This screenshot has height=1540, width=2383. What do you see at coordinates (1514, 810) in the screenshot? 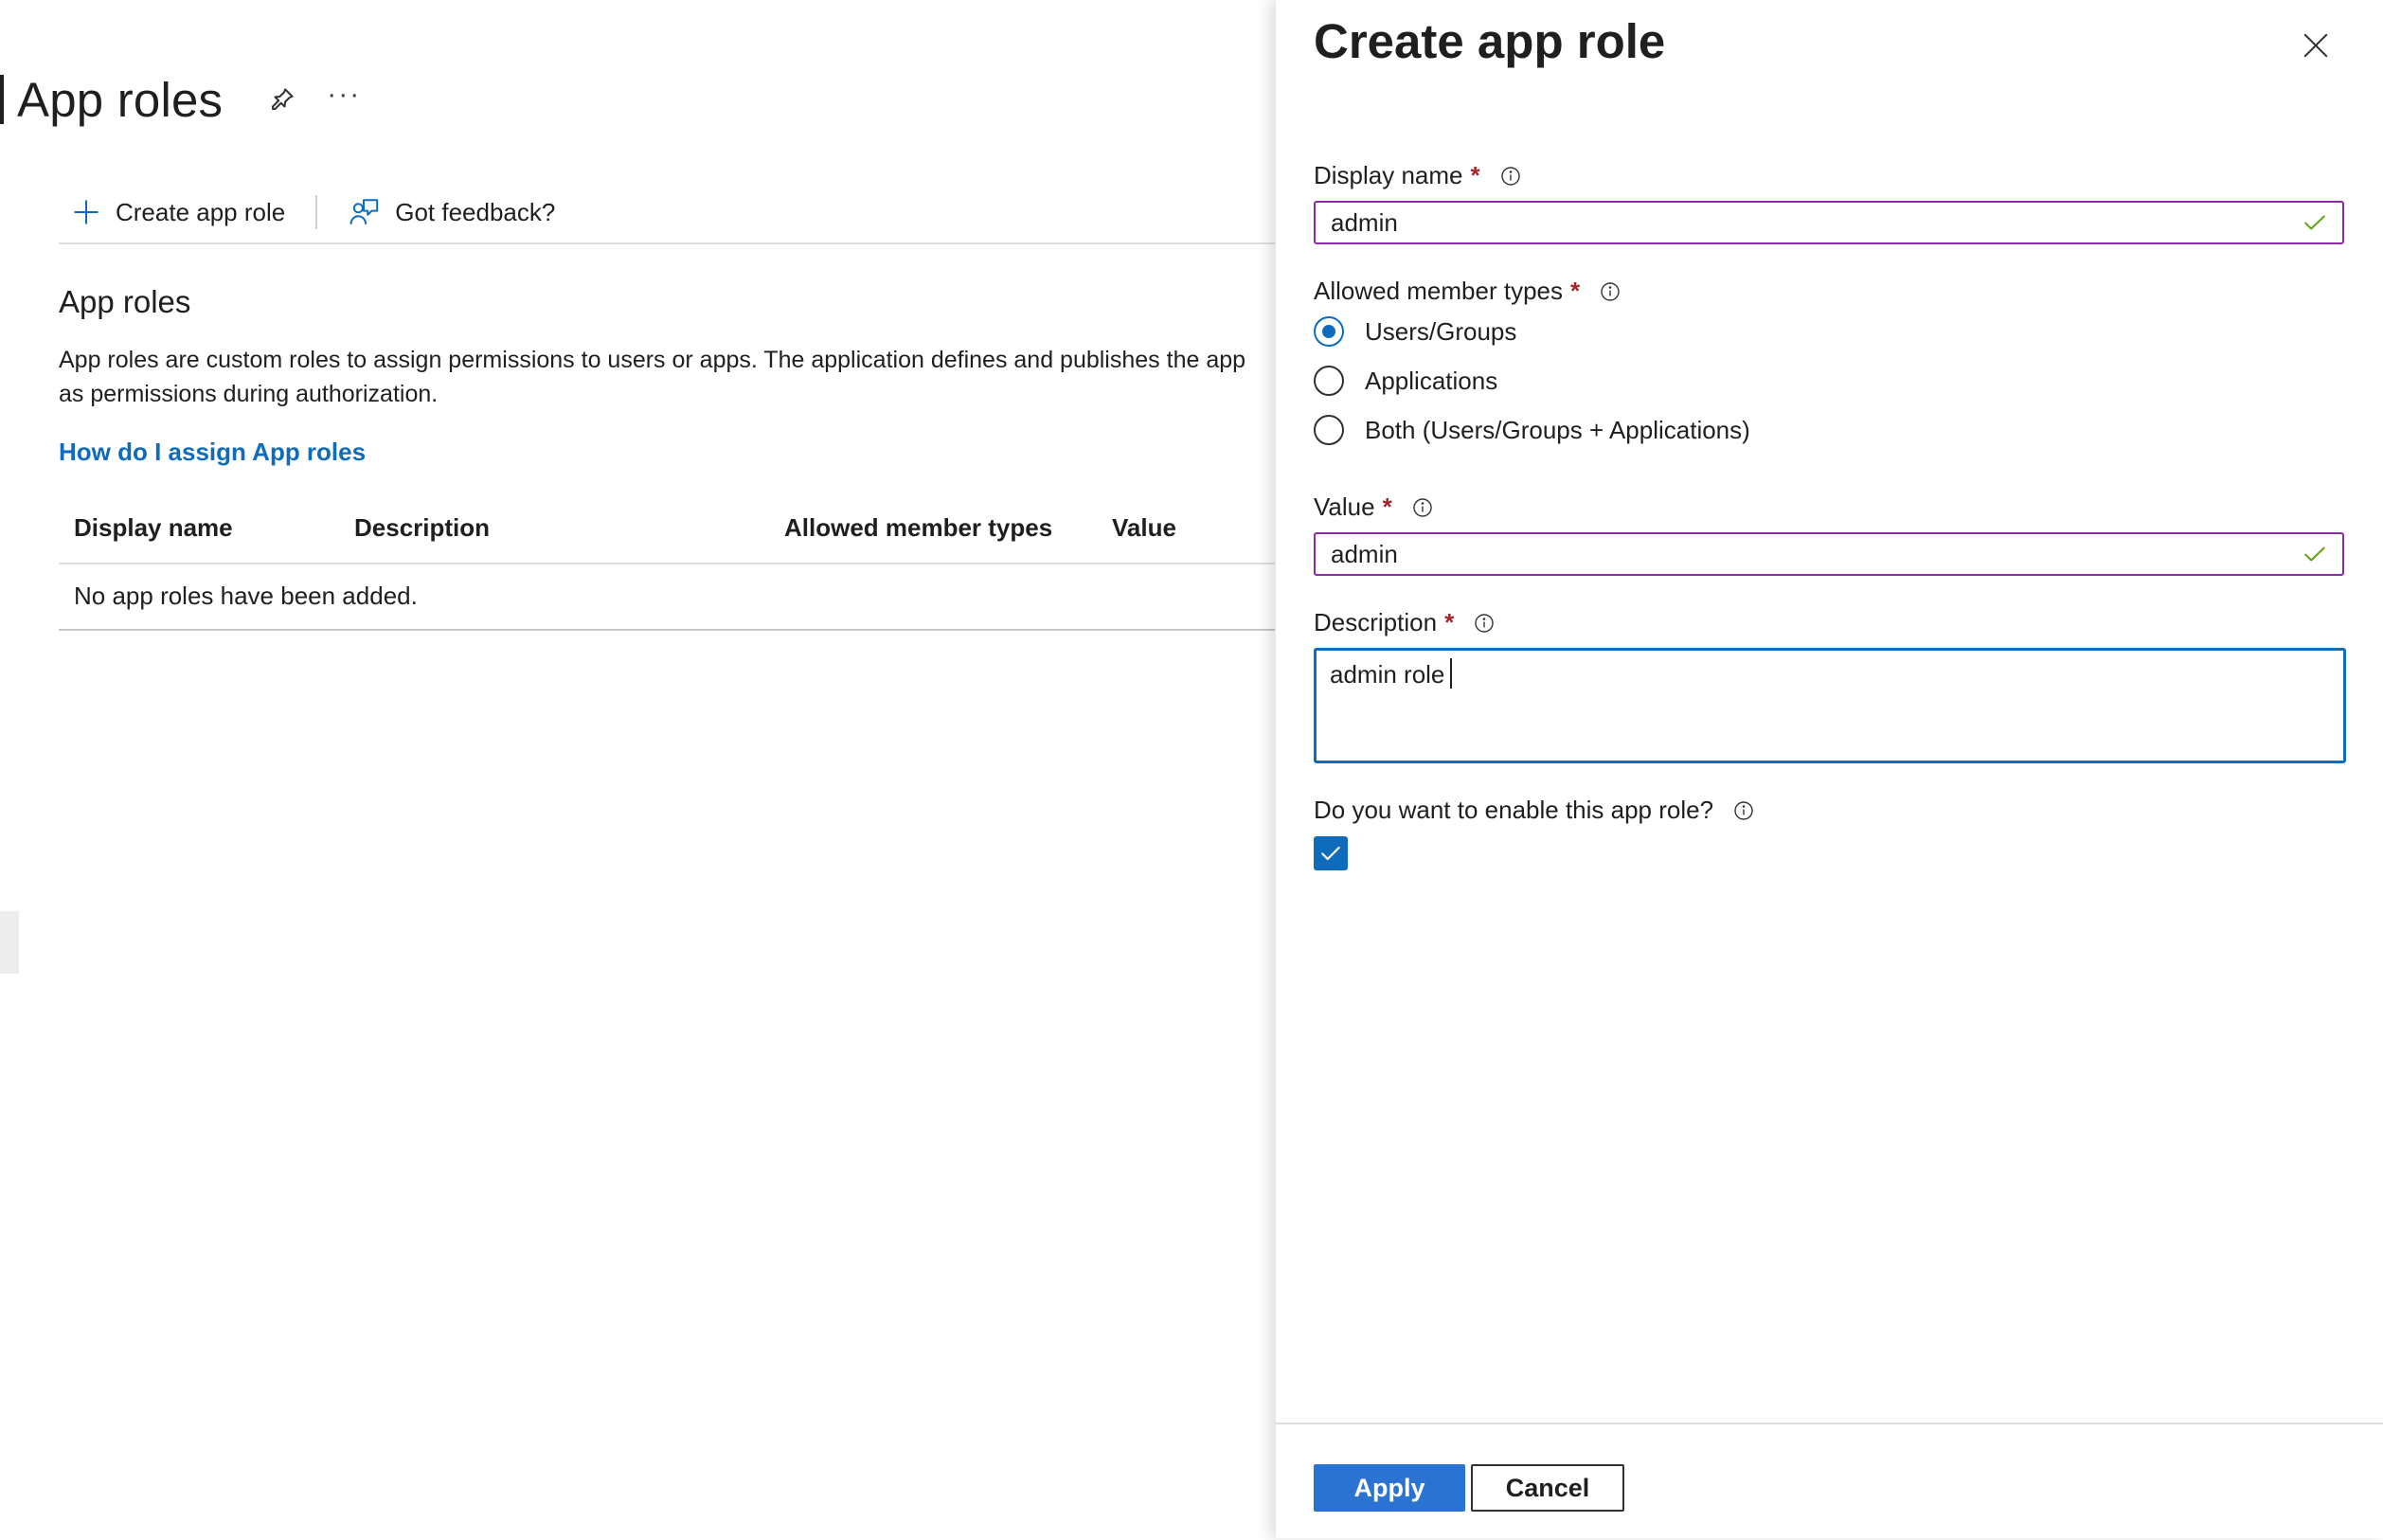
I see `enable-label-text: Do you want to enable this app role?` at bounding box center [1514, 810].